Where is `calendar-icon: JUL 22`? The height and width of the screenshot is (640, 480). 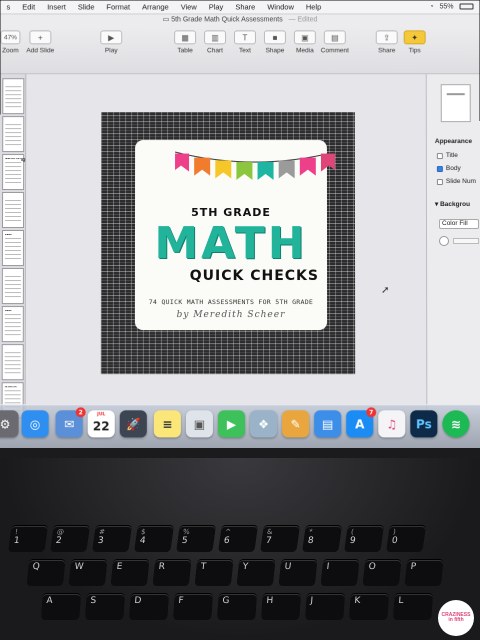 calendar-icon: JUL 22 is located at coordinates (101, 423).